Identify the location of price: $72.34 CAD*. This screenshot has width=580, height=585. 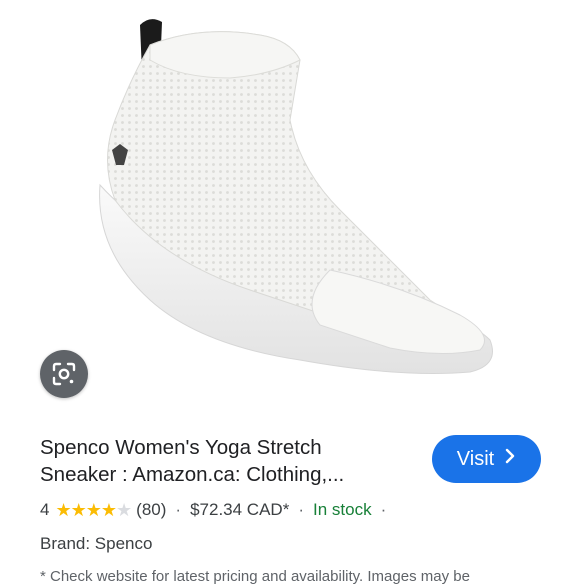
(240, 509).